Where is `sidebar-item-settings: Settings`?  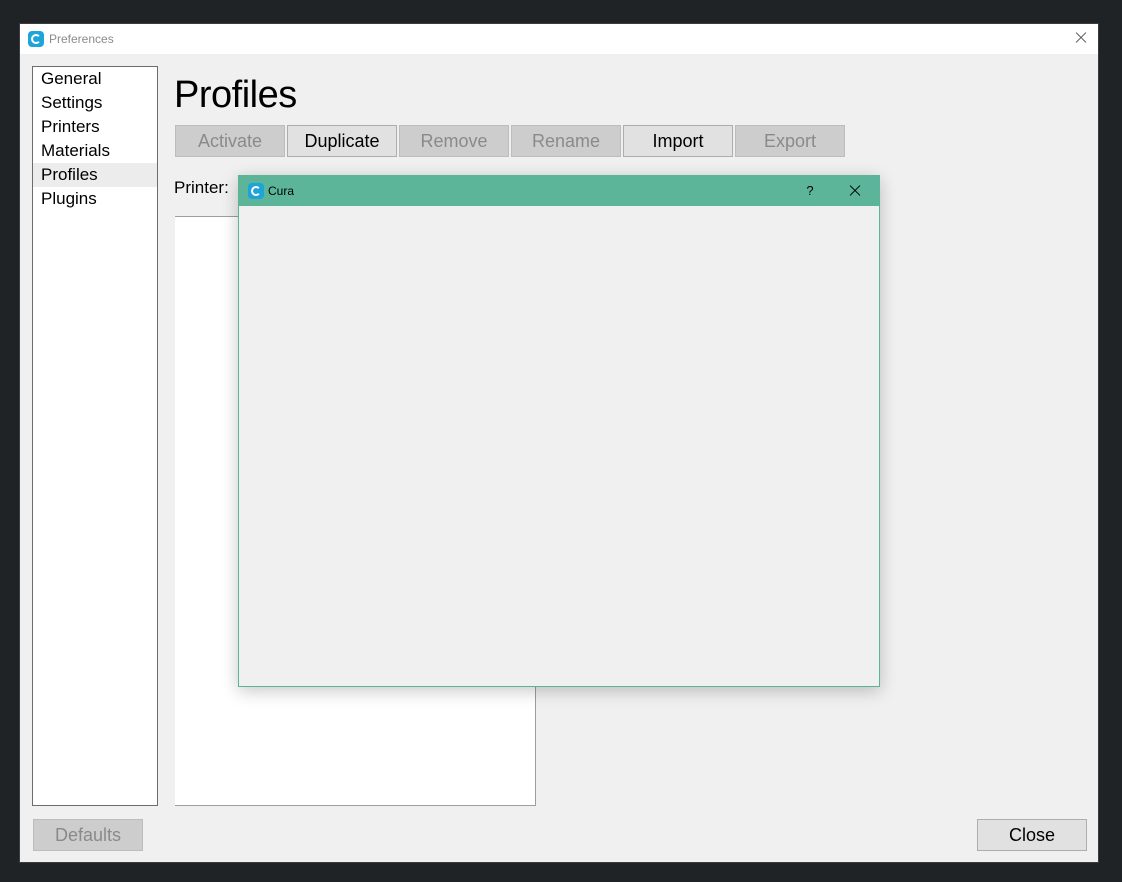 sidebar-item-settings: Settings is located at coordinates (95, 103).